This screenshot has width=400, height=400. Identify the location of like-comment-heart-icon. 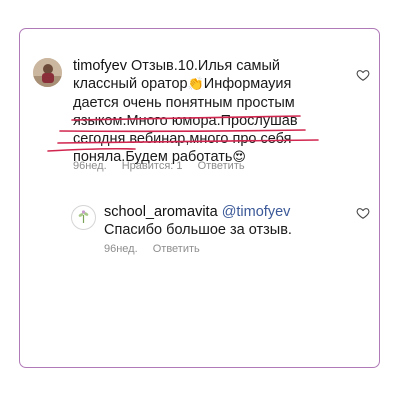
(363, 75).